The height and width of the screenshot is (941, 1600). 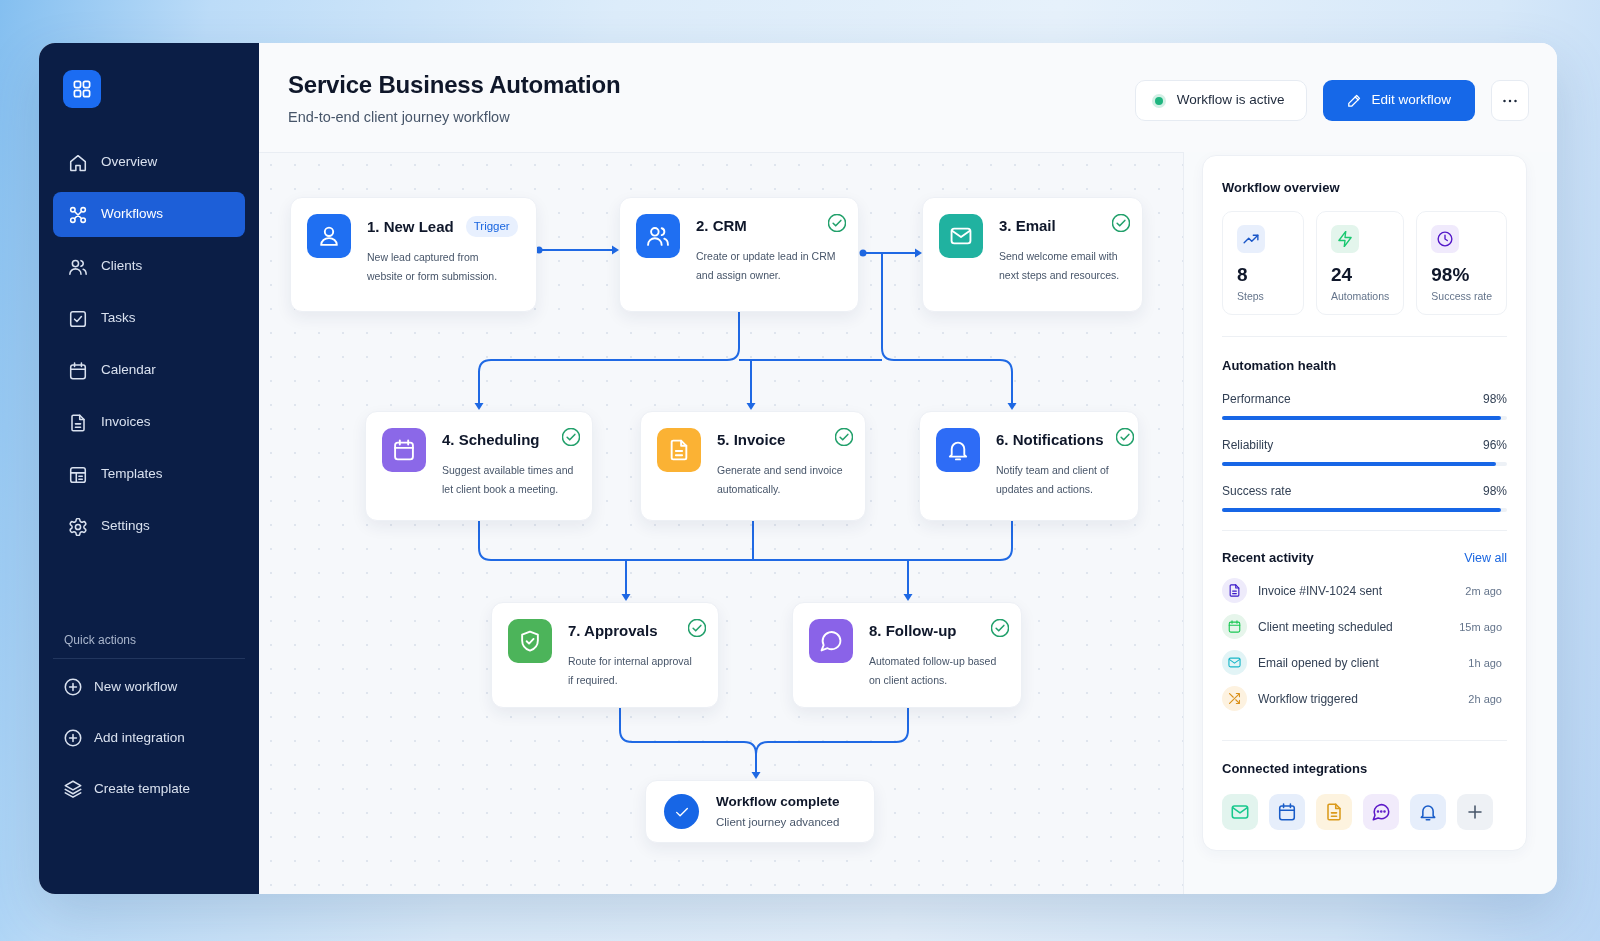 What do you see at coordinates (780, 480) in the screenshot?
I see `step-description: Generate and send invoice automatically.` at bounding box center [780, 480].